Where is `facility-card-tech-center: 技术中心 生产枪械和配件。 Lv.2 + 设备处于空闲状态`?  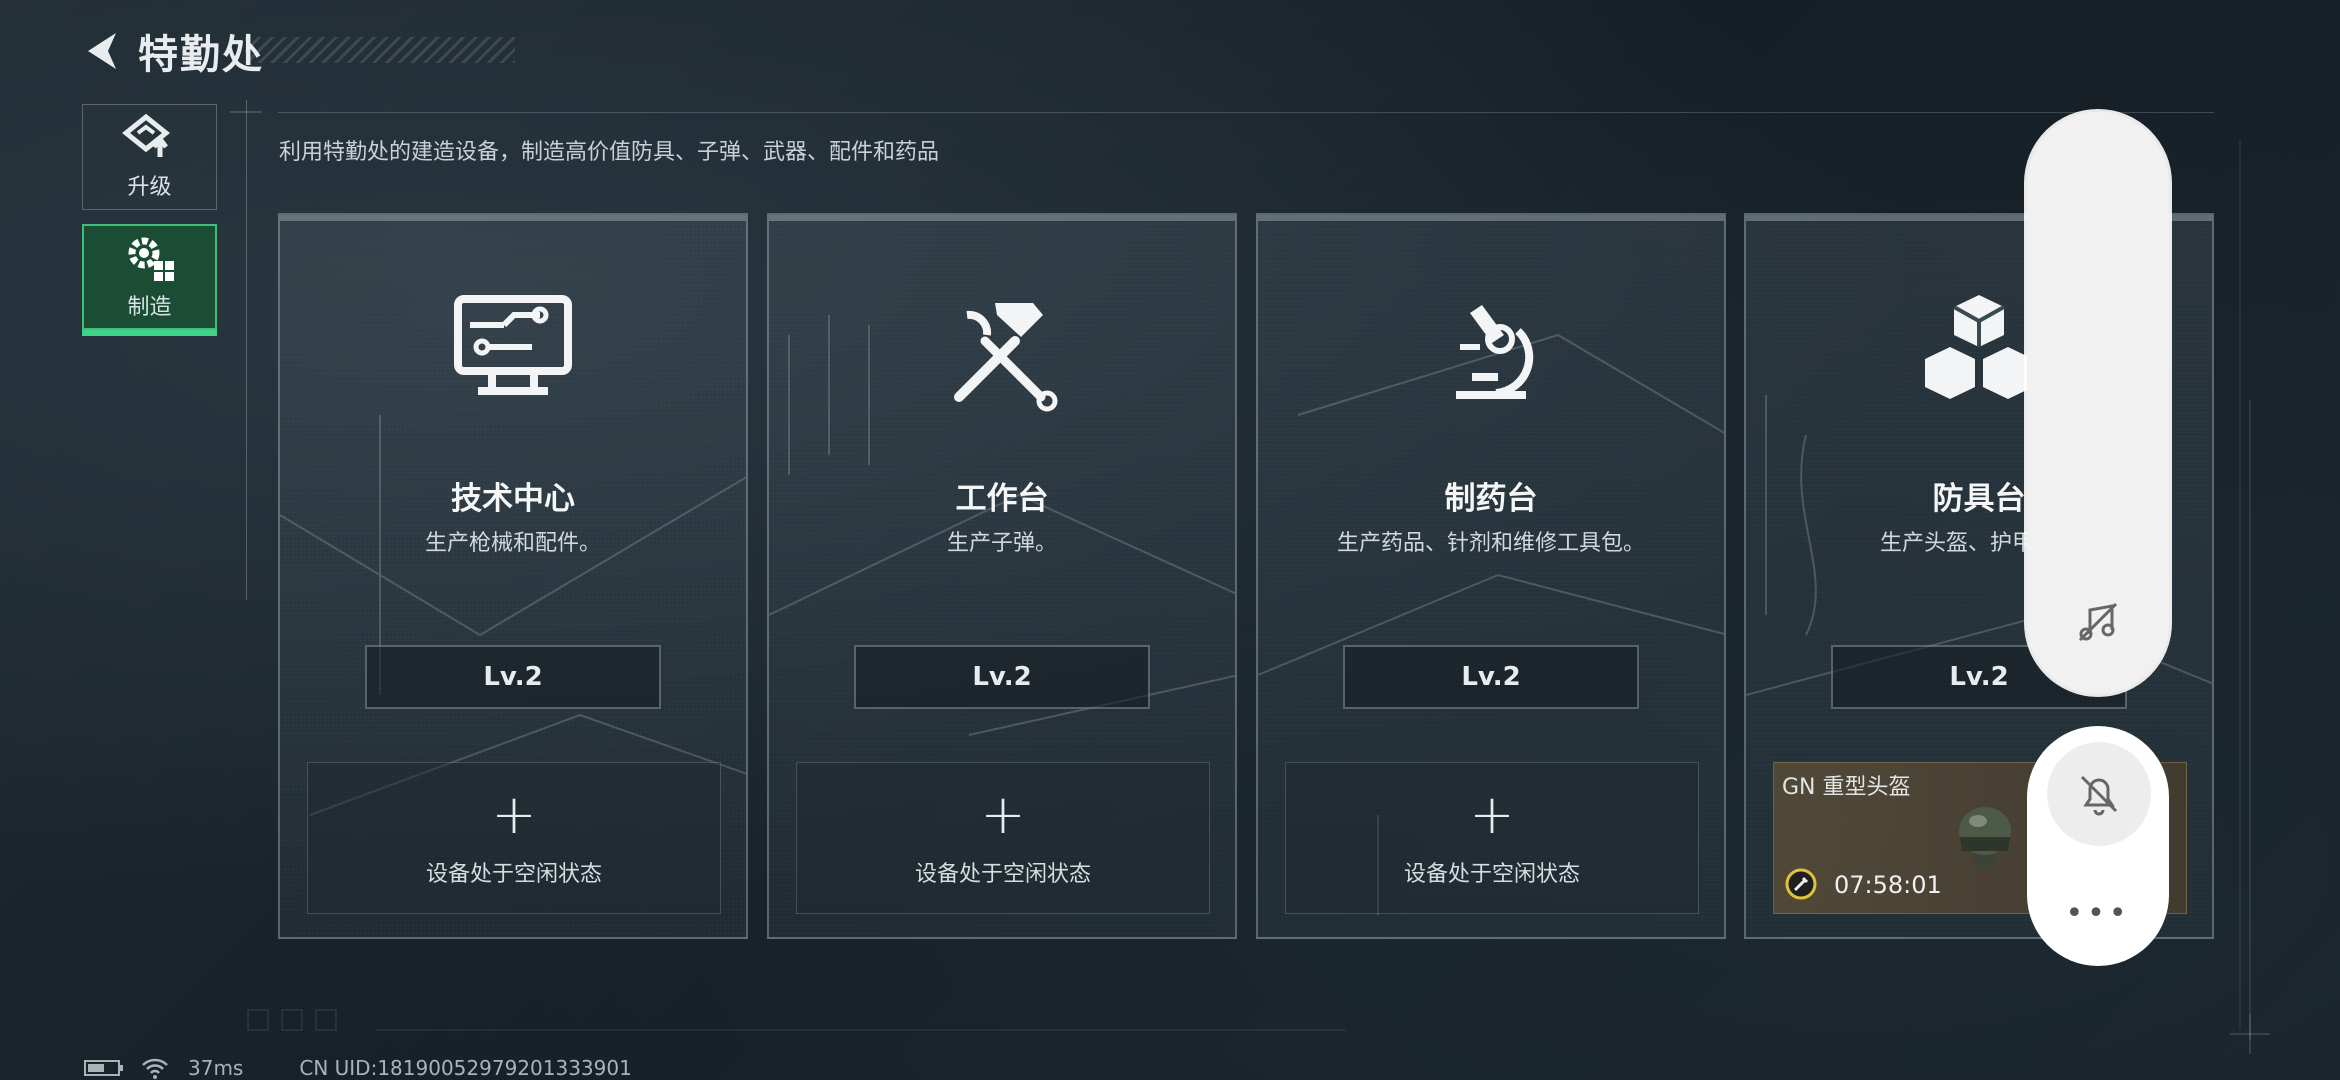
facility-card-tech-center: 技术中心 生产枪械和配件。 Lv.2 + 设备处于空闲状态 is located at coordinates (513, 576).